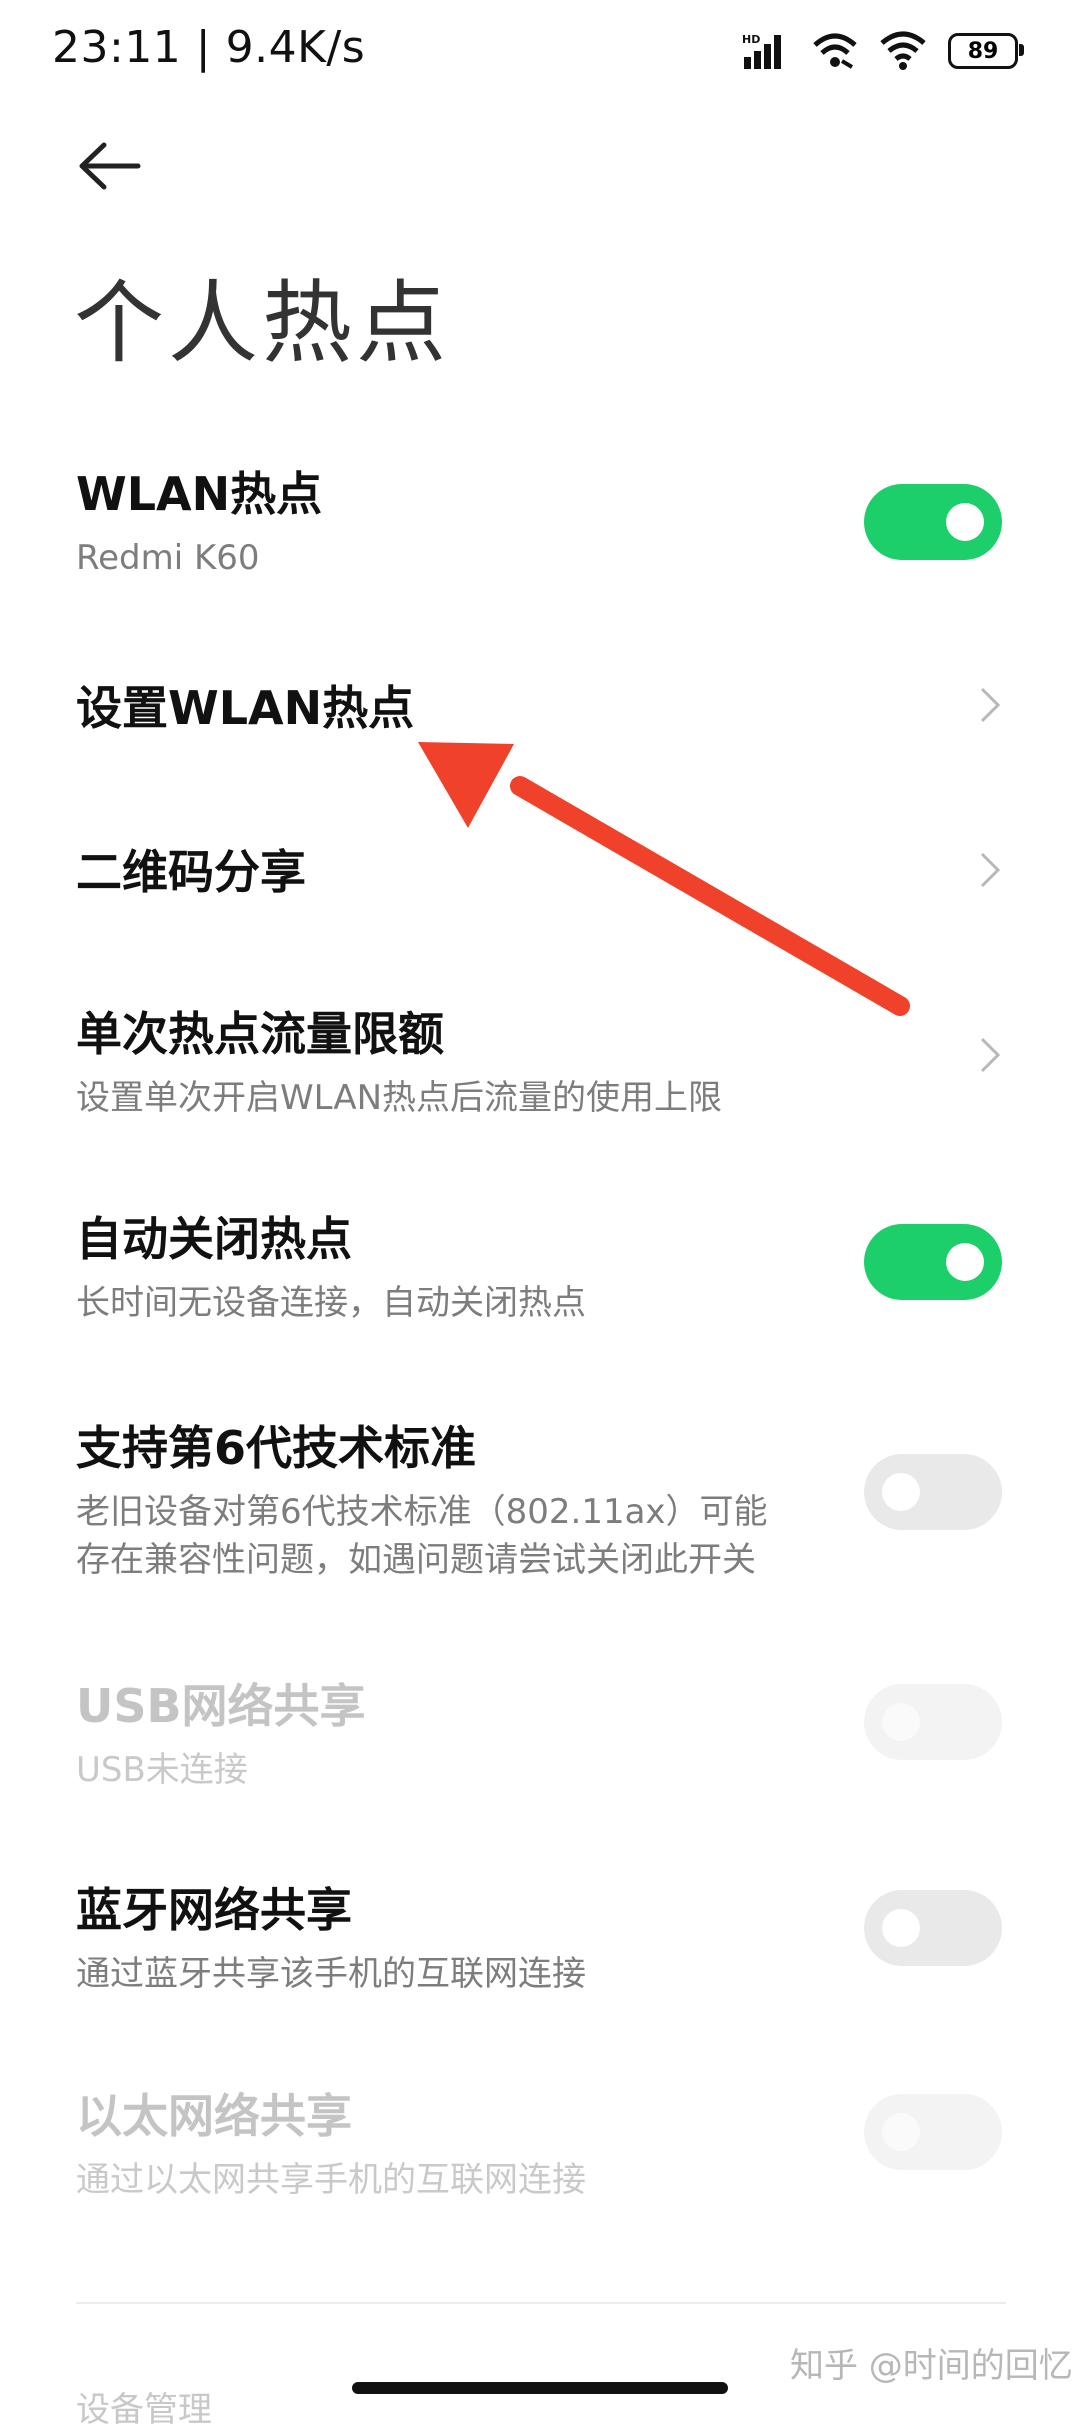 Image resolution: width=1080 pixels, height=2431 pixels. I want to click on row-set-wlan-hotspot: 设置WLAN热点, so click(541, 705).